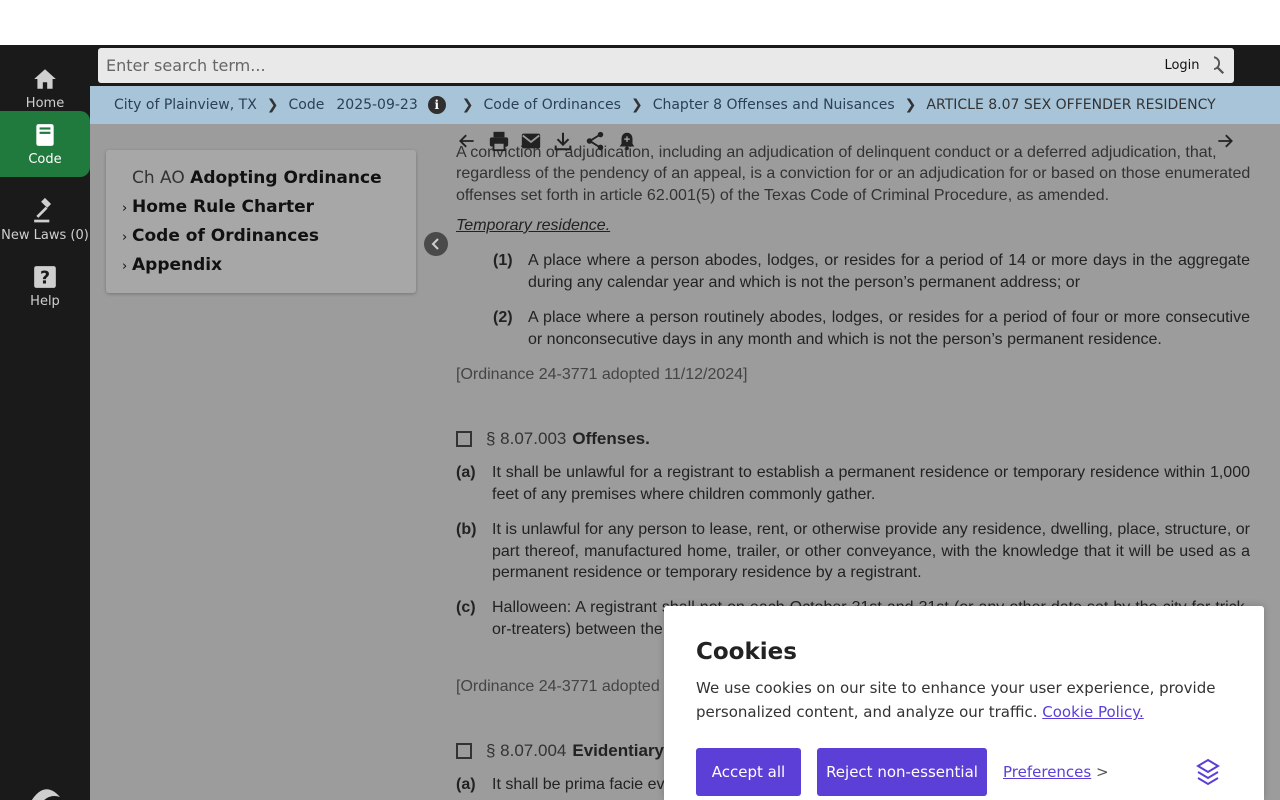 The height and width of the screenshot is (800, 1280). I want to click on collapse-toc-button, so click(436, 244).